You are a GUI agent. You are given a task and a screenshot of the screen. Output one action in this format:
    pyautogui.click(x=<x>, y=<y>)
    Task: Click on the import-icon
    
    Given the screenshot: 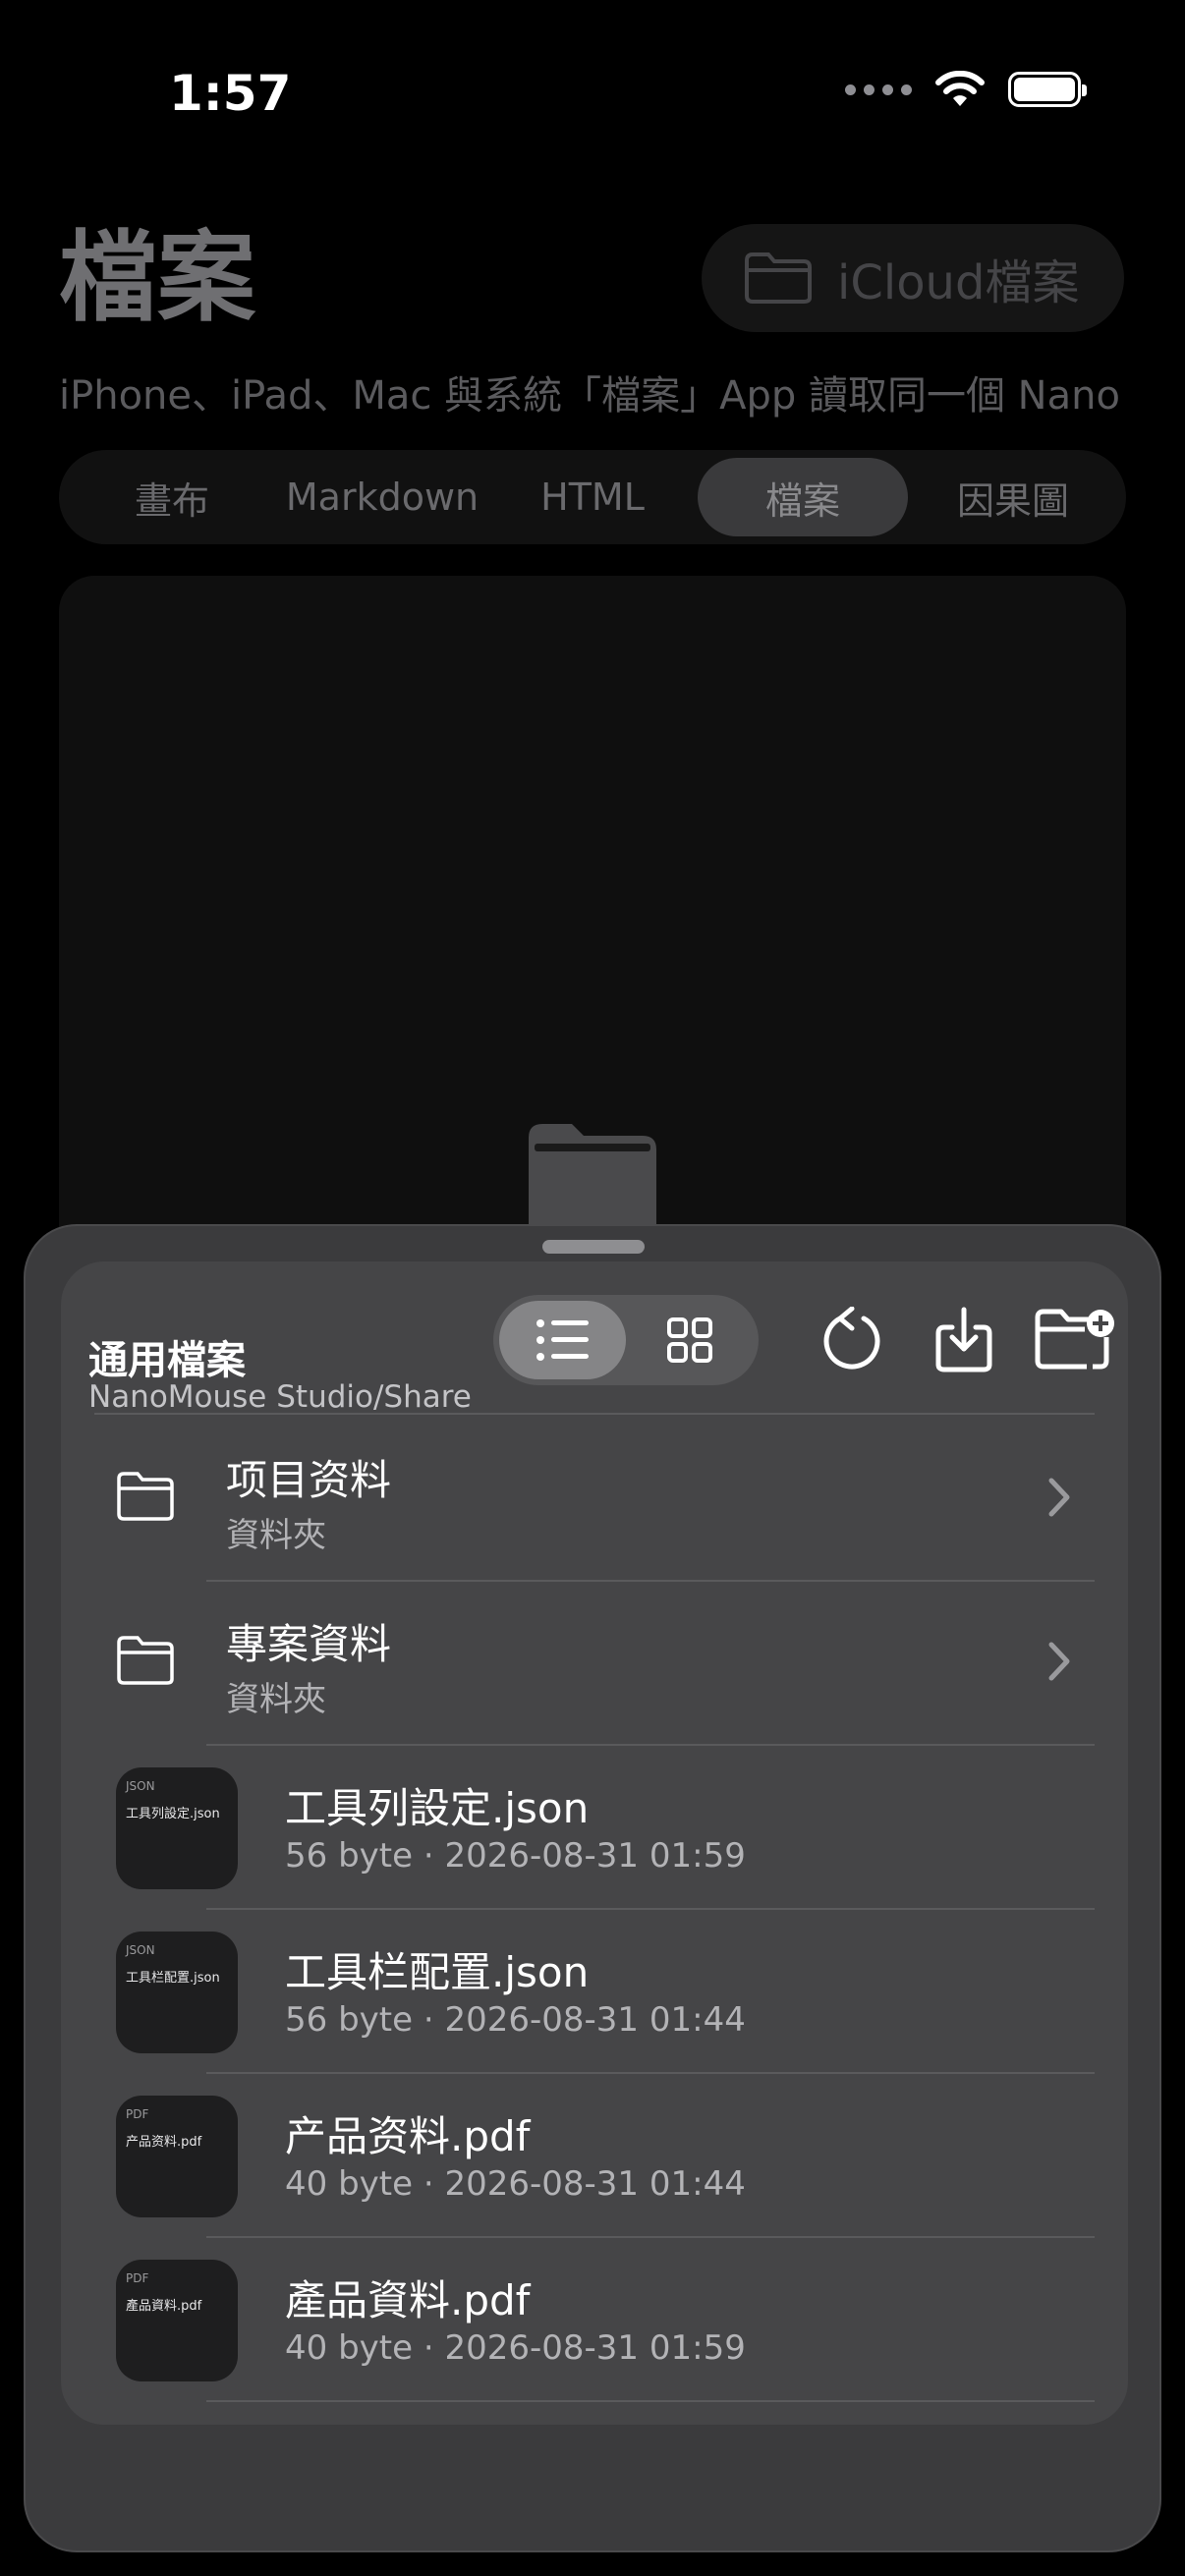 What is the action you would take?
    pyautogui.click(x=964, y=1339)
    